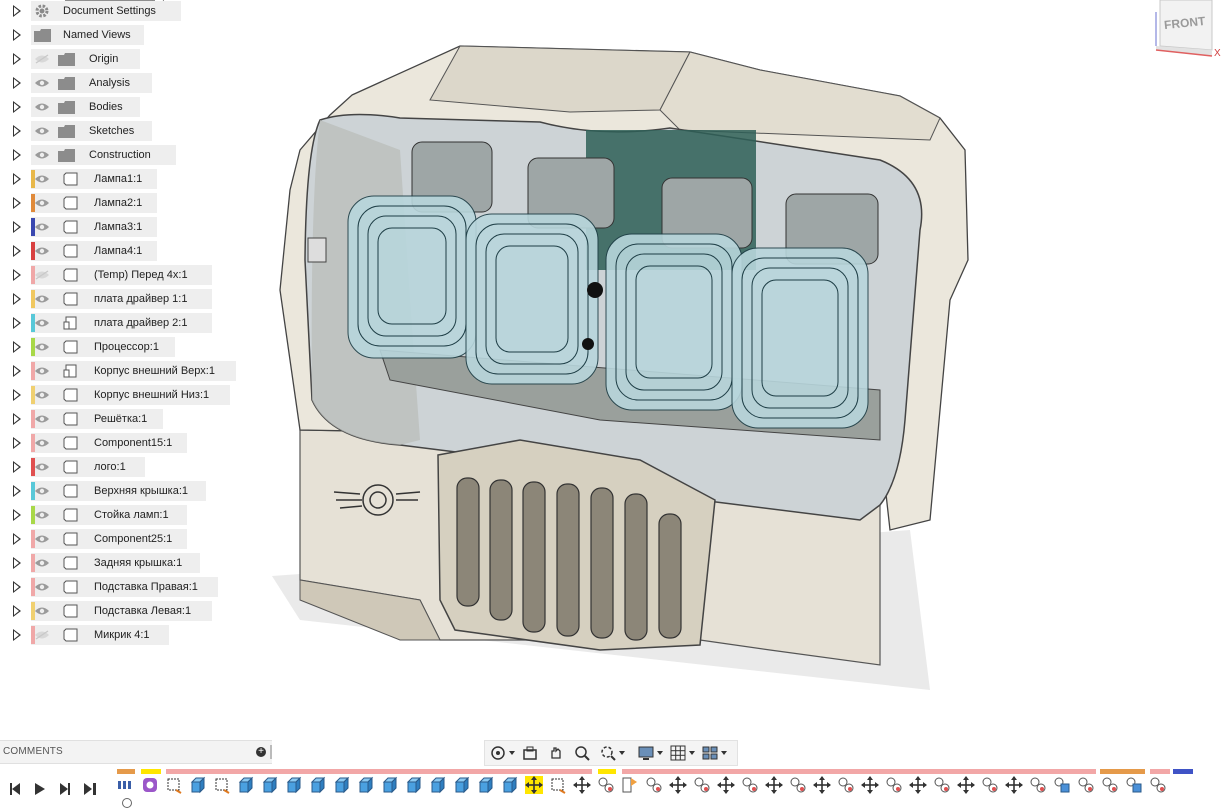  I want to click on orbit-icon, so click(498, 753).